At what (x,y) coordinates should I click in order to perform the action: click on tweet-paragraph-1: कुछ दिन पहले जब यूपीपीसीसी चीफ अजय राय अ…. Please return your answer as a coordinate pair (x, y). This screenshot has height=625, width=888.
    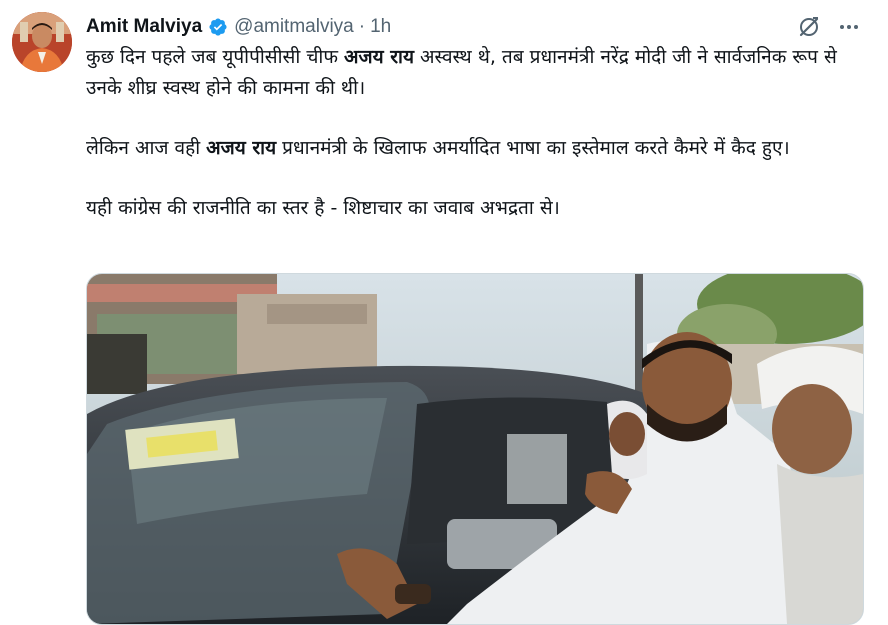
    Looking at the image, I should click on (461, 72).